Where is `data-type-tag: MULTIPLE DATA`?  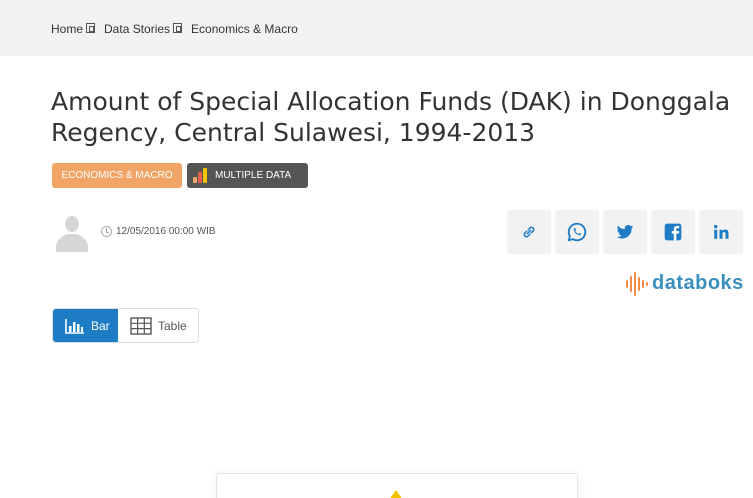 data-type-tag: MULTIPLE DATA is located at coordinates (247, 175).